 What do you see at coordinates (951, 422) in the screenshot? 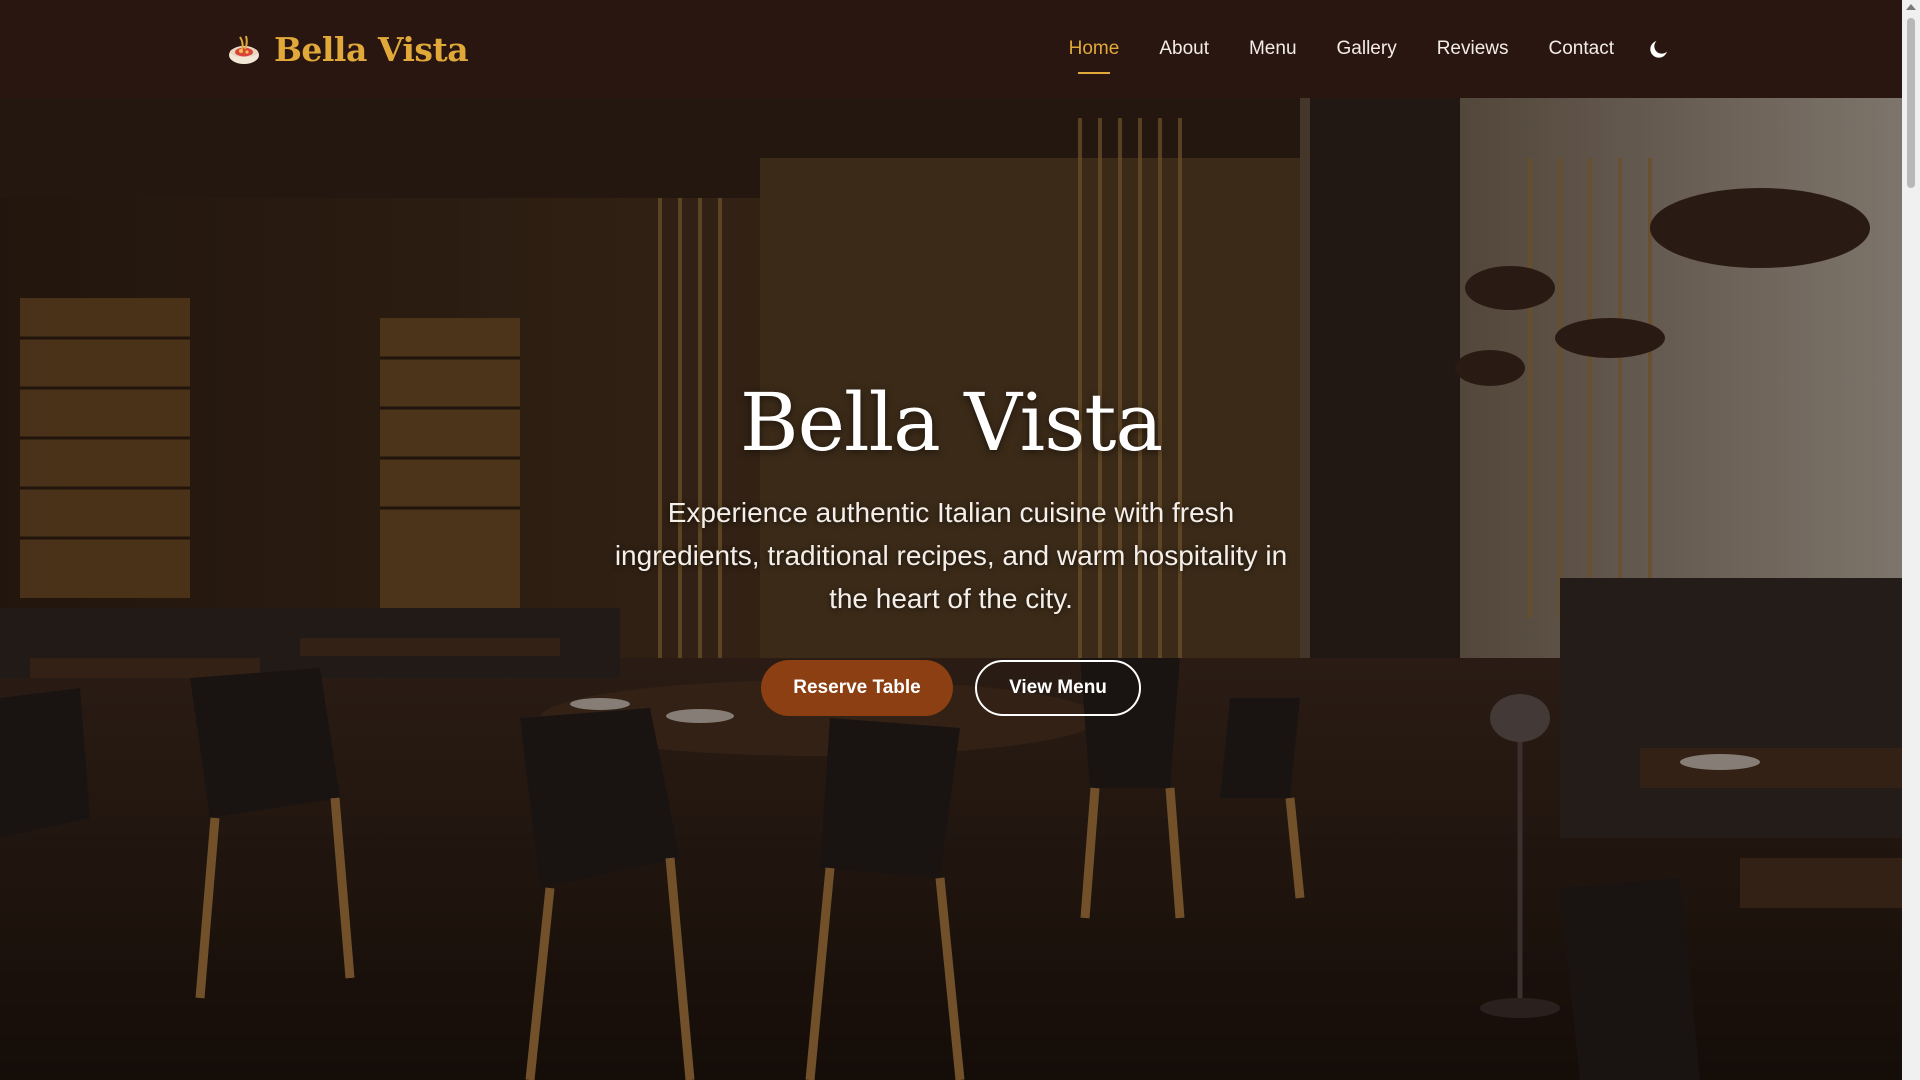
I see `hero-title: Bella Vista` at bounding box center [951, 422].